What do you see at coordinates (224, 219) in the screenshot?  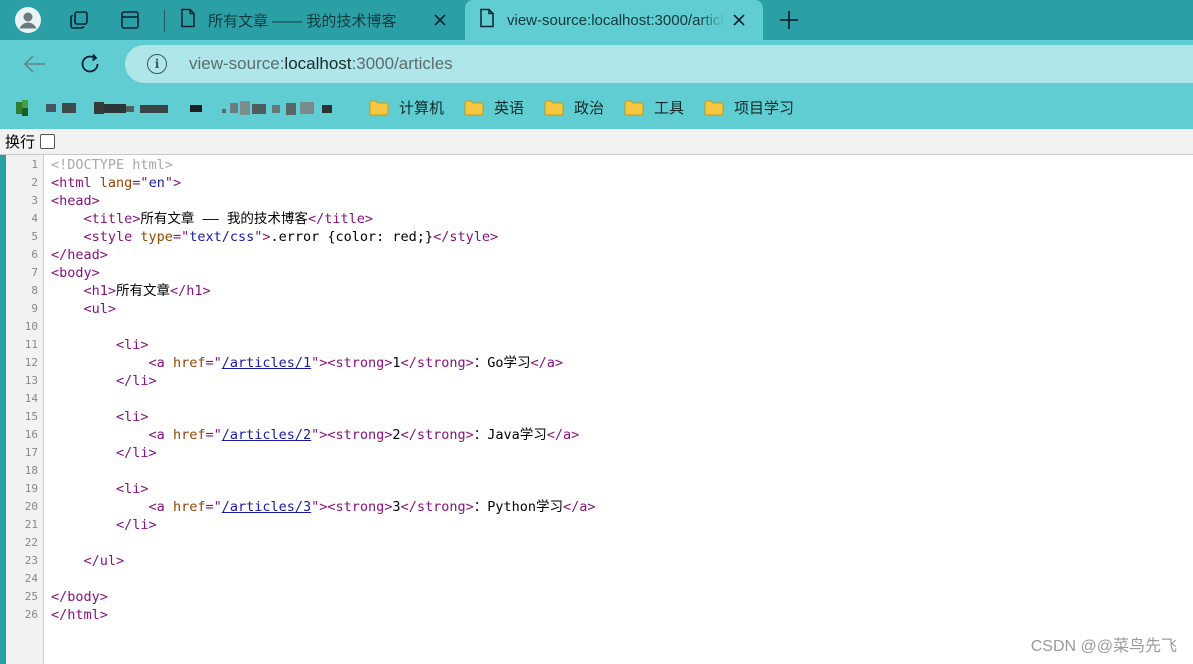 I see `code-token: 所有文章 —— 我的技术博客` at bounding box center [224, 219].